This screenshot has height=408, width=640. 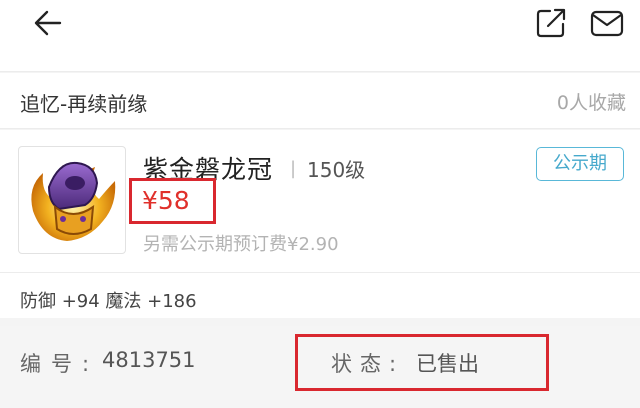 I want to click on public-phase-badge: 公示期, so click(x=580, y=164).